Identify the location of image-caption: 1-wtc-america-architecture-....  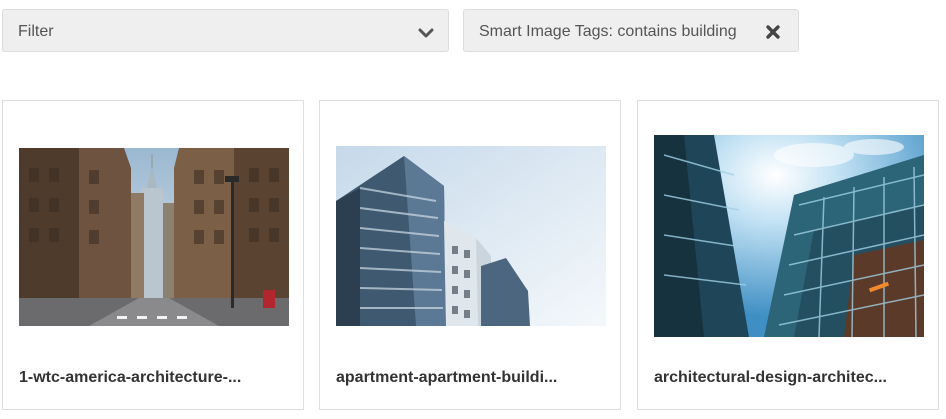
(154, 378).